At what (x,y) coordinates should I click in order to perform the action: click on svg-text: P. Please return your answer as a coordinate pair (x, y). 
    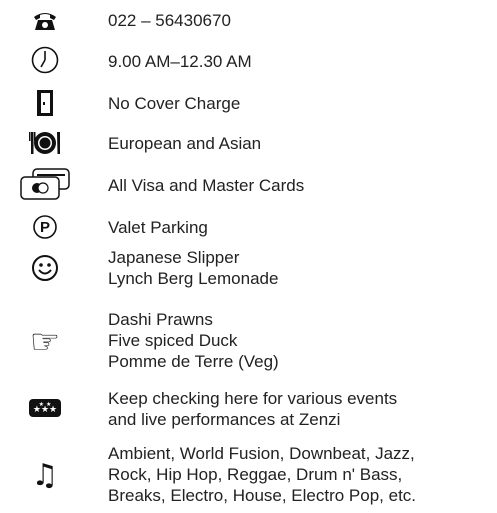
    Looking at the image, I should click on (45, 227).